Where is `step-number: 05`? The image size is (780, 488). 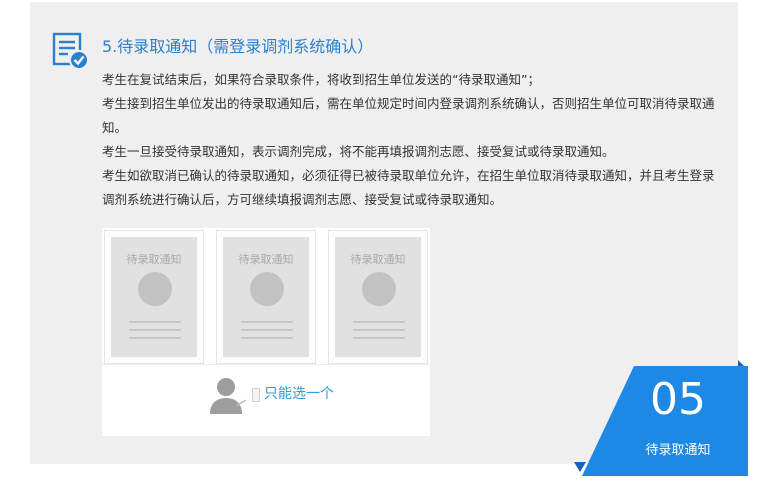
step-number: 05 is located at coordinates (678, 399).